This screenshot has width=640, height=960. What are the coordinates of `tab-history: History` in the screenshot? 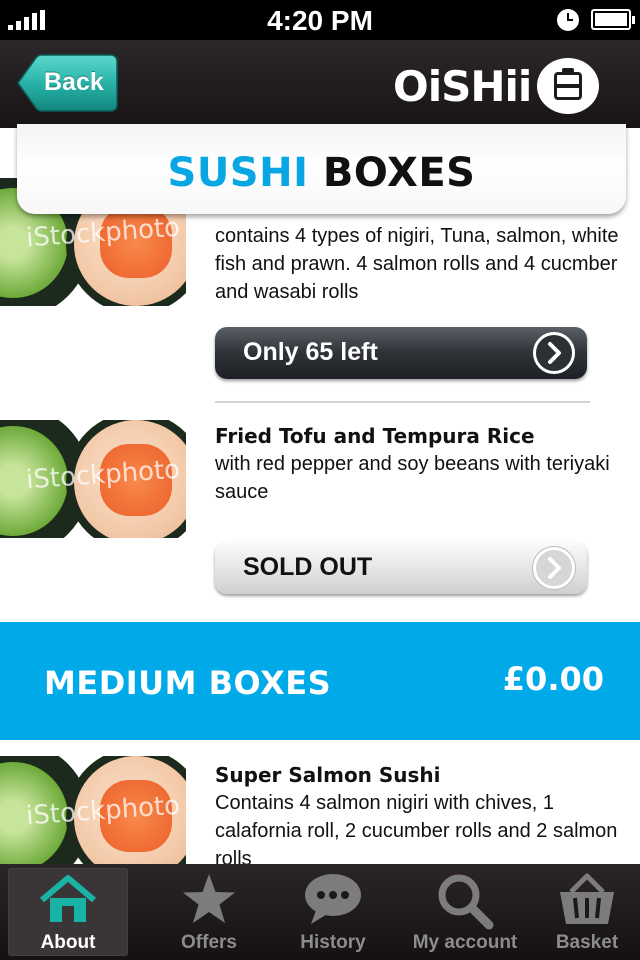 It's located at (333, 912).